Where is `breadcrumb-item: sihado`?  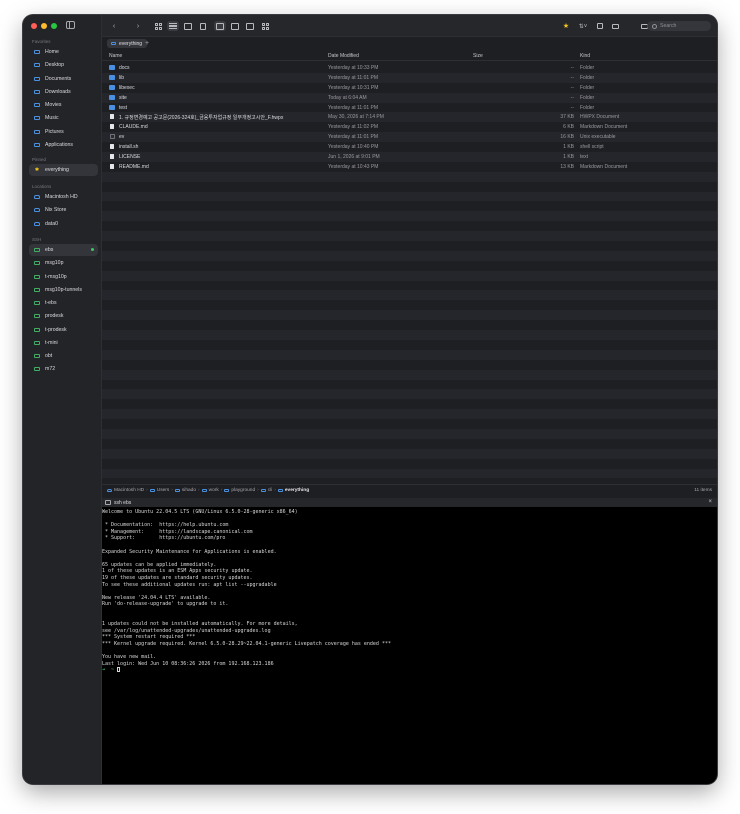 breadcrumb-item: sihado is located at coordinates (189, 490).